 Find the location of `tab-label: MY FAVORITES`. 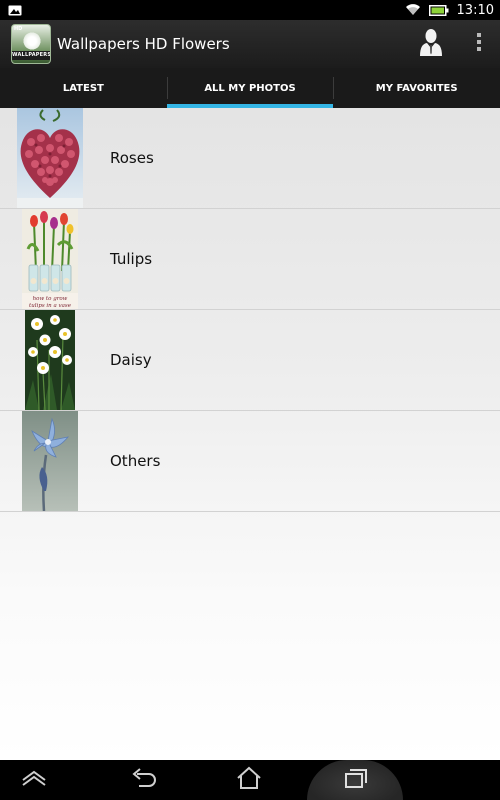

tab-label: MY FAVORITES is located at coordinates (416, 88).